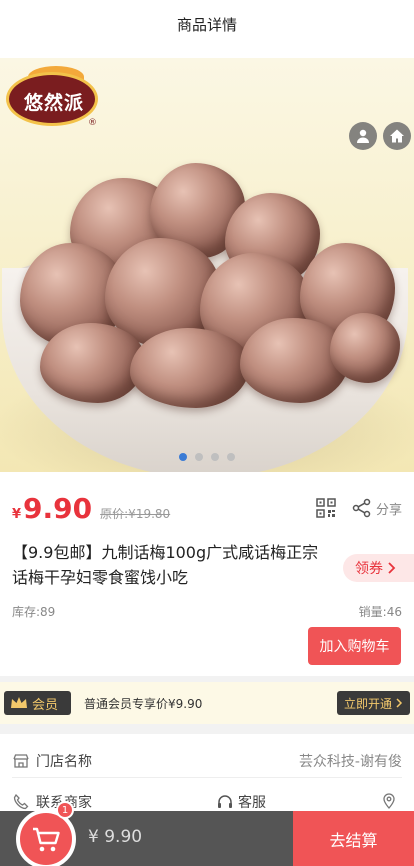 The image size is (414, 866). Describe the element at coordinates (135, 514) in the screenshot. I see `original-price: 原价:¥19.80` at that location.